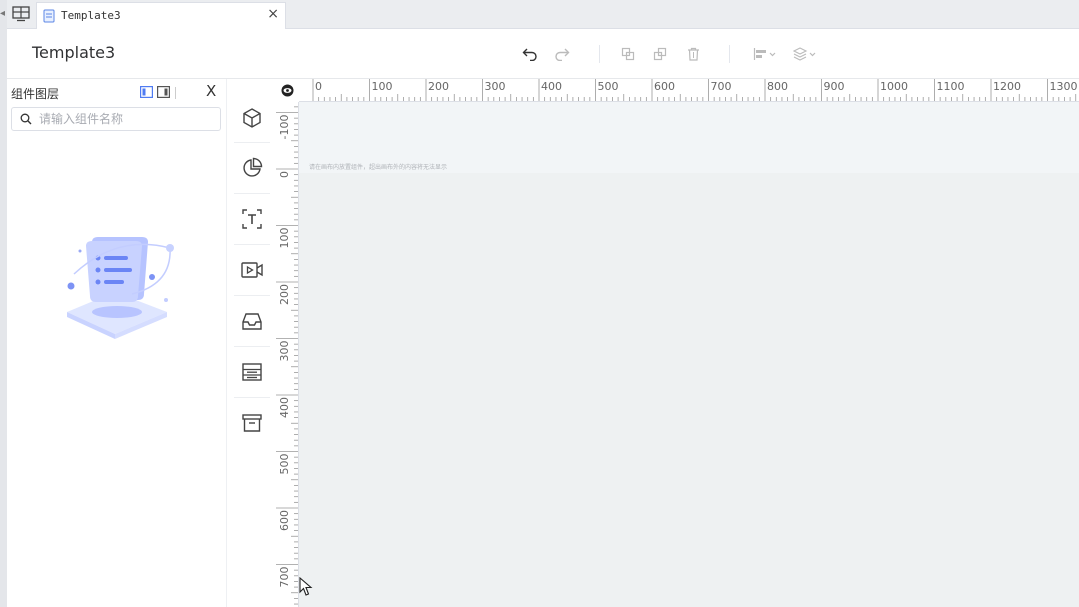 The height and width of the screenshot is (607, 1079). What do you see at coordinates (211, 91) in the screenshot?
I see `panel-close-icon: X` at bounding box center [211, 91].